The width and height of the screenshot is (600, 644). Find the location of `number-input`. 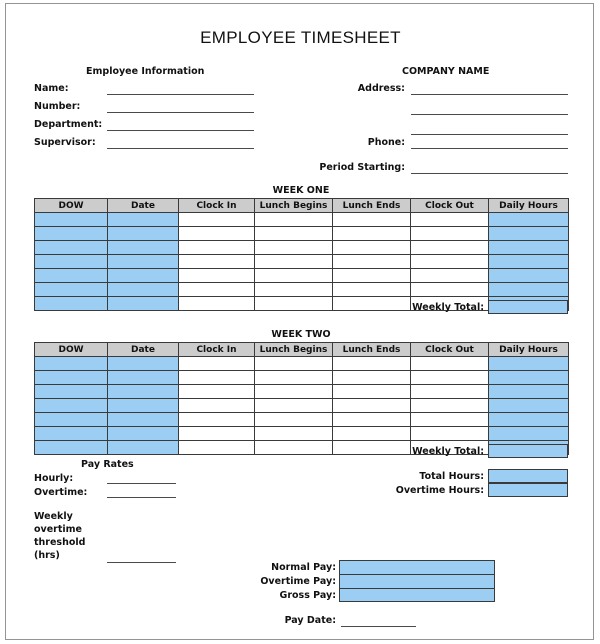

number-input is located at coordinates (180, 112).